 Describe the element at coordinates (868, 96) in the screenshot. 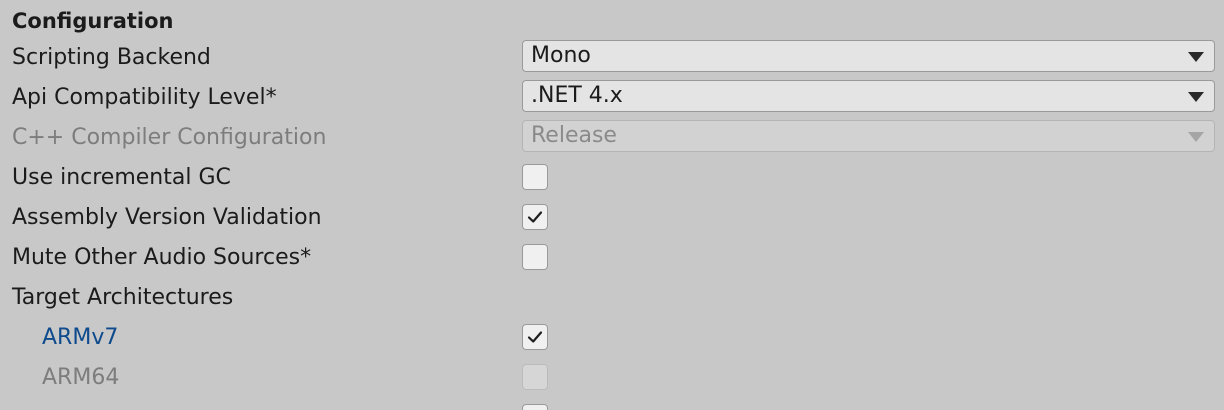

I see `api-compatibility-level-dropdown: .NET 4.x` at that location.